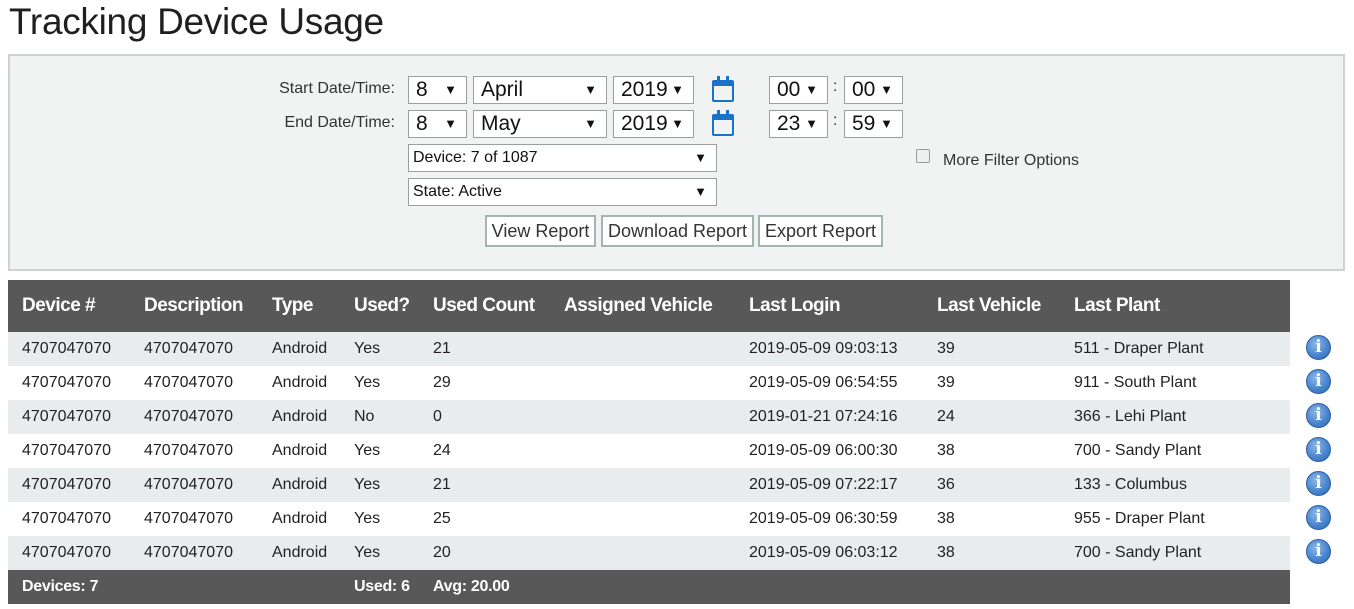 The width and height of the screenshot is (1354, 609). Describe the element at coordinates (829, 383) in the screenshot. I see `table-cell: 2019-05-09 06:54:55` at that location.